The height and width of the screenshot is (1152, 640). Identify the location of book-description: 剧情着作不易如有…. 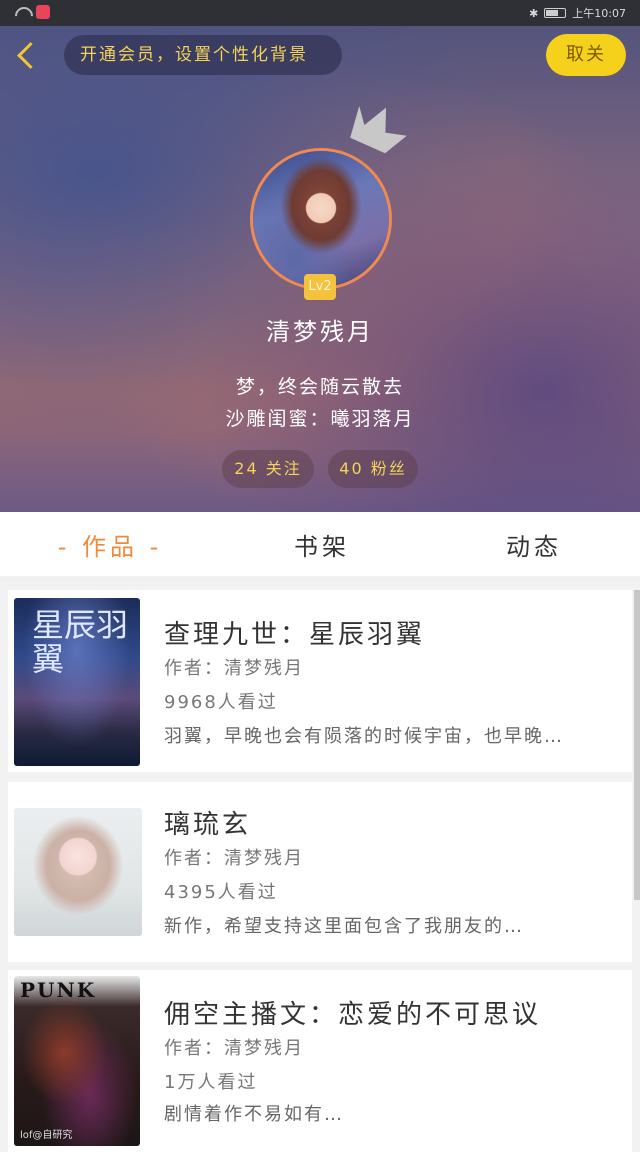
(254, 1114).